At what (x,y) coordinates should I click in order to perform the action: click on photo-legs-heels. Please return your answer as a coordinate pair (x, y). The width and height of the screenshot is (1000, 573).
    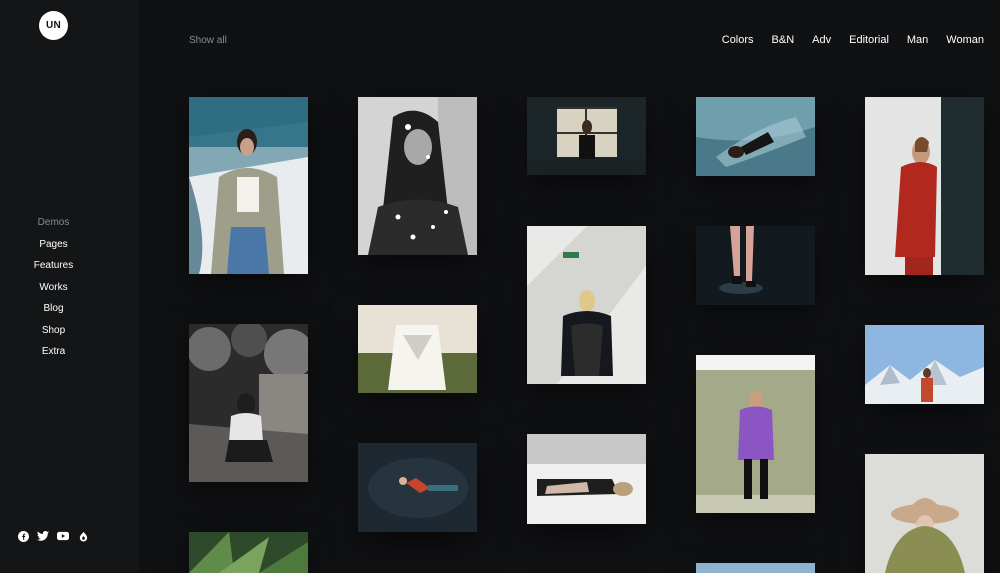
    Looking at the image, I should click on (755, 265).